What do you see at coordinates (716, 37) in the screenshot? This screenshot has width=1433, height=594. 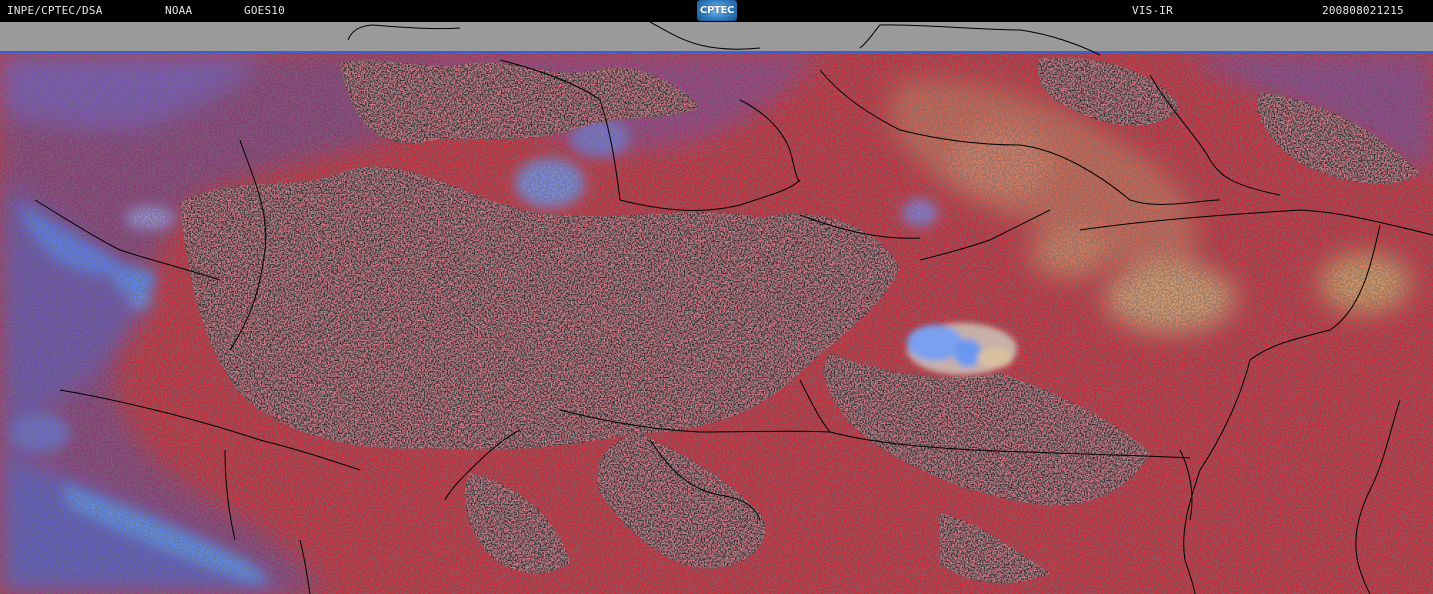 I see `no-data-band` at bounding box center [716, 37].